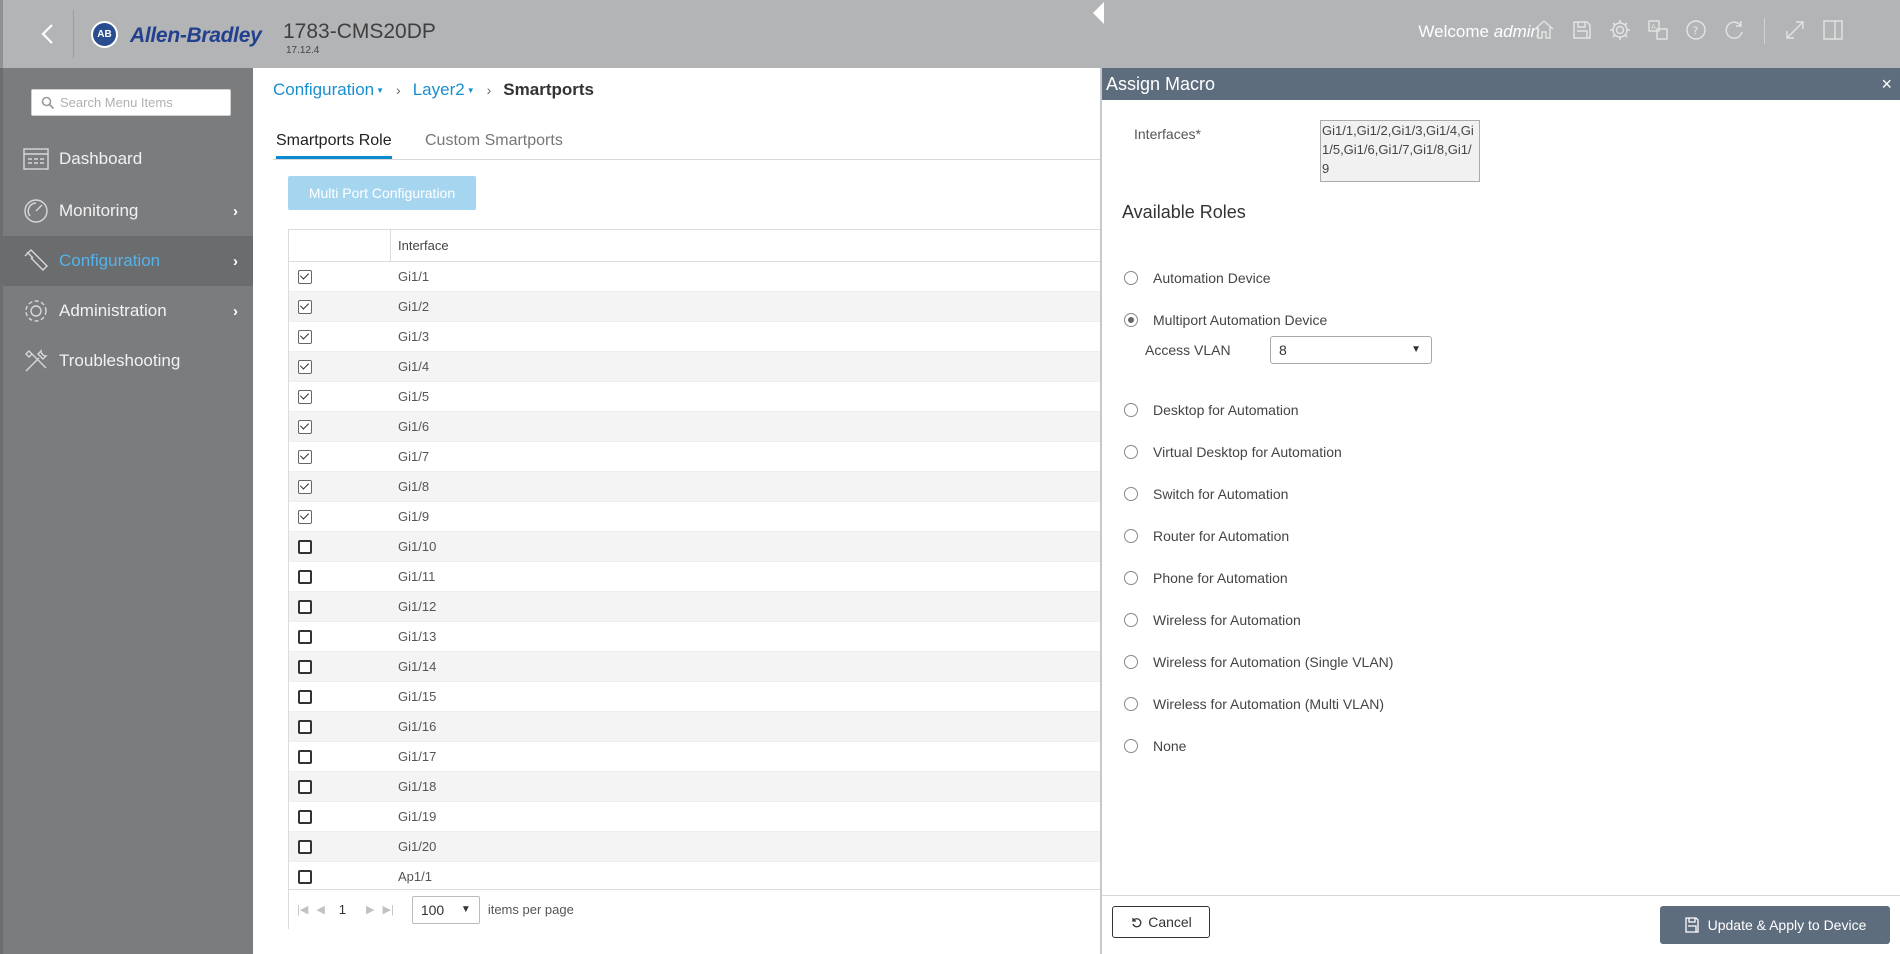 The height and width of the screenshot is (954, 1900). I want to click on table-row: Gi1/3, so click(694, 337).